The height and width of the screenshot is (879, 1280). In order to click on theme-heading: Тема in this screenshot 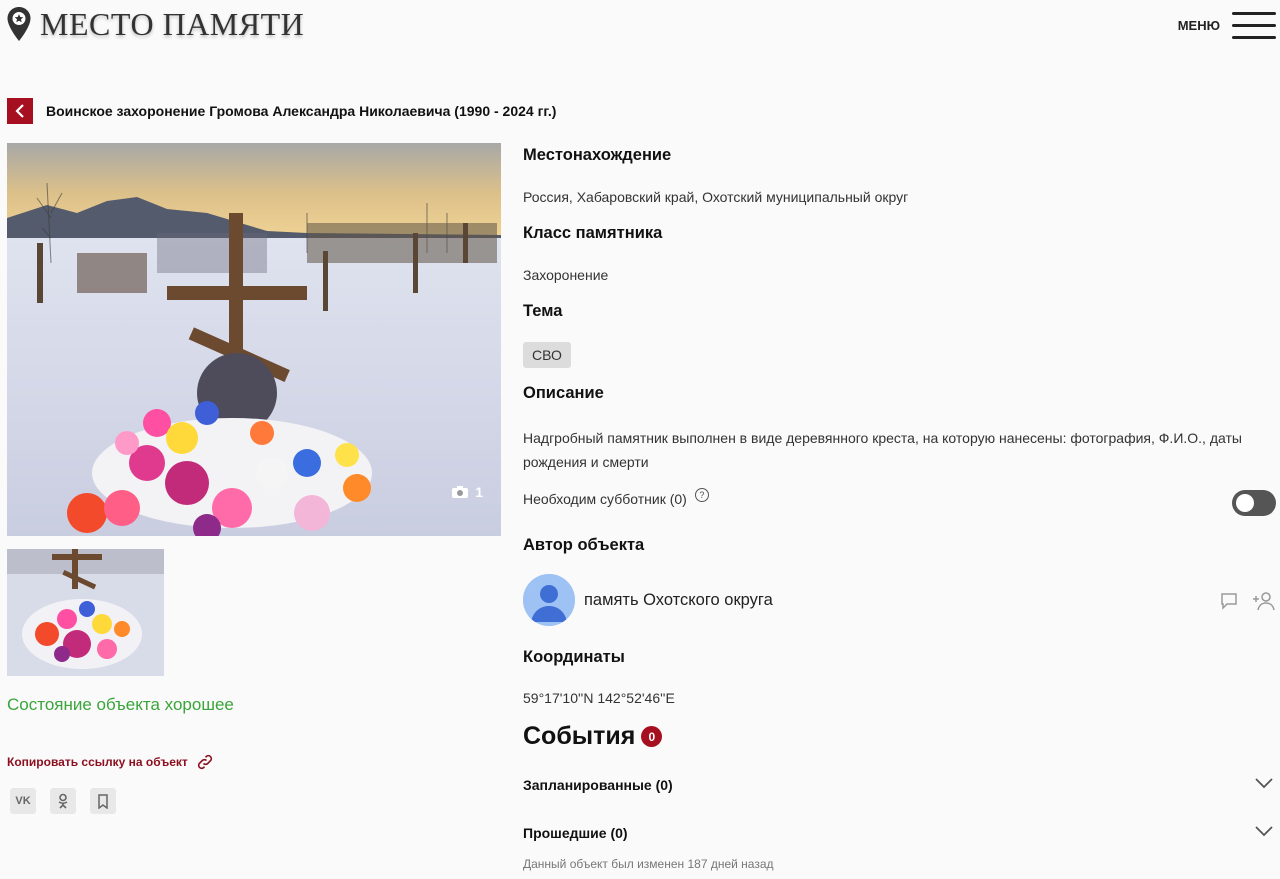, I will do `click(543, 311)`.